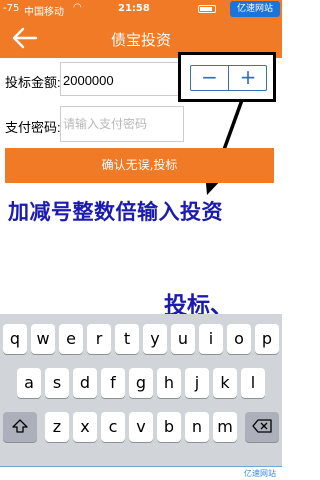 Image resolution: width=320 pixels, height=480 pixels. I want to click on key-v: v, so click(141, 427).